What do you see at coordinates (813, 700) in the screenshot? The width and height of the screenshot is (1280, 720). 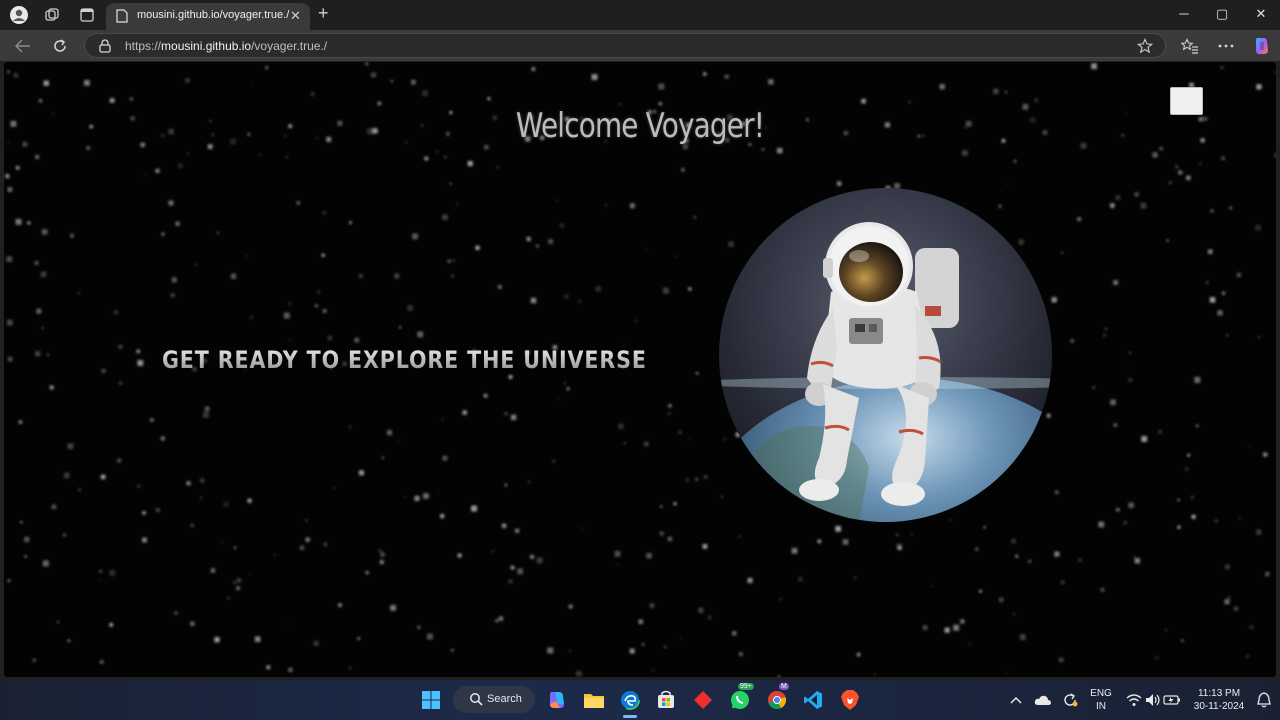 I see `vscode-icon` at bounding box center [813, 700].